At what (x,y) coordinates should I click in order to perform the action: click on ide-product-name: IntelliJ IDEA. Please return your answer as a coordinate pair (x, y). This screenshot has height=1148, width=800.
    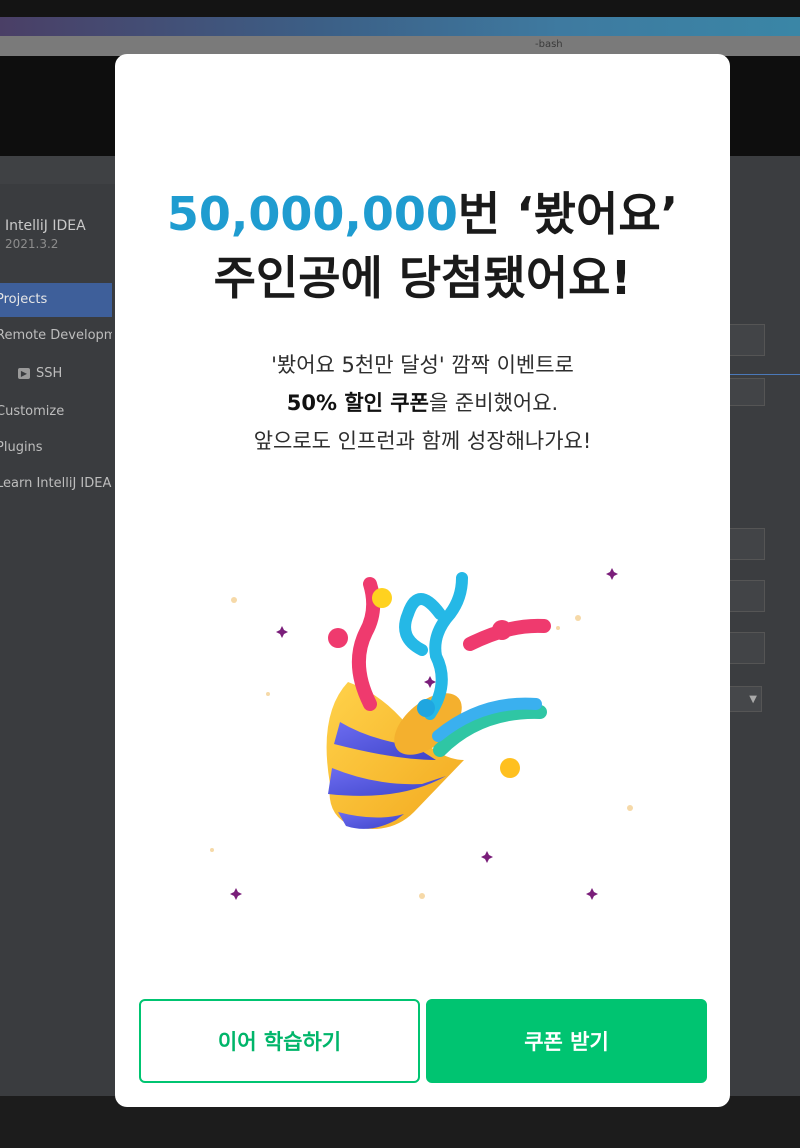
    Looking at the image, I should click on (45, 226).